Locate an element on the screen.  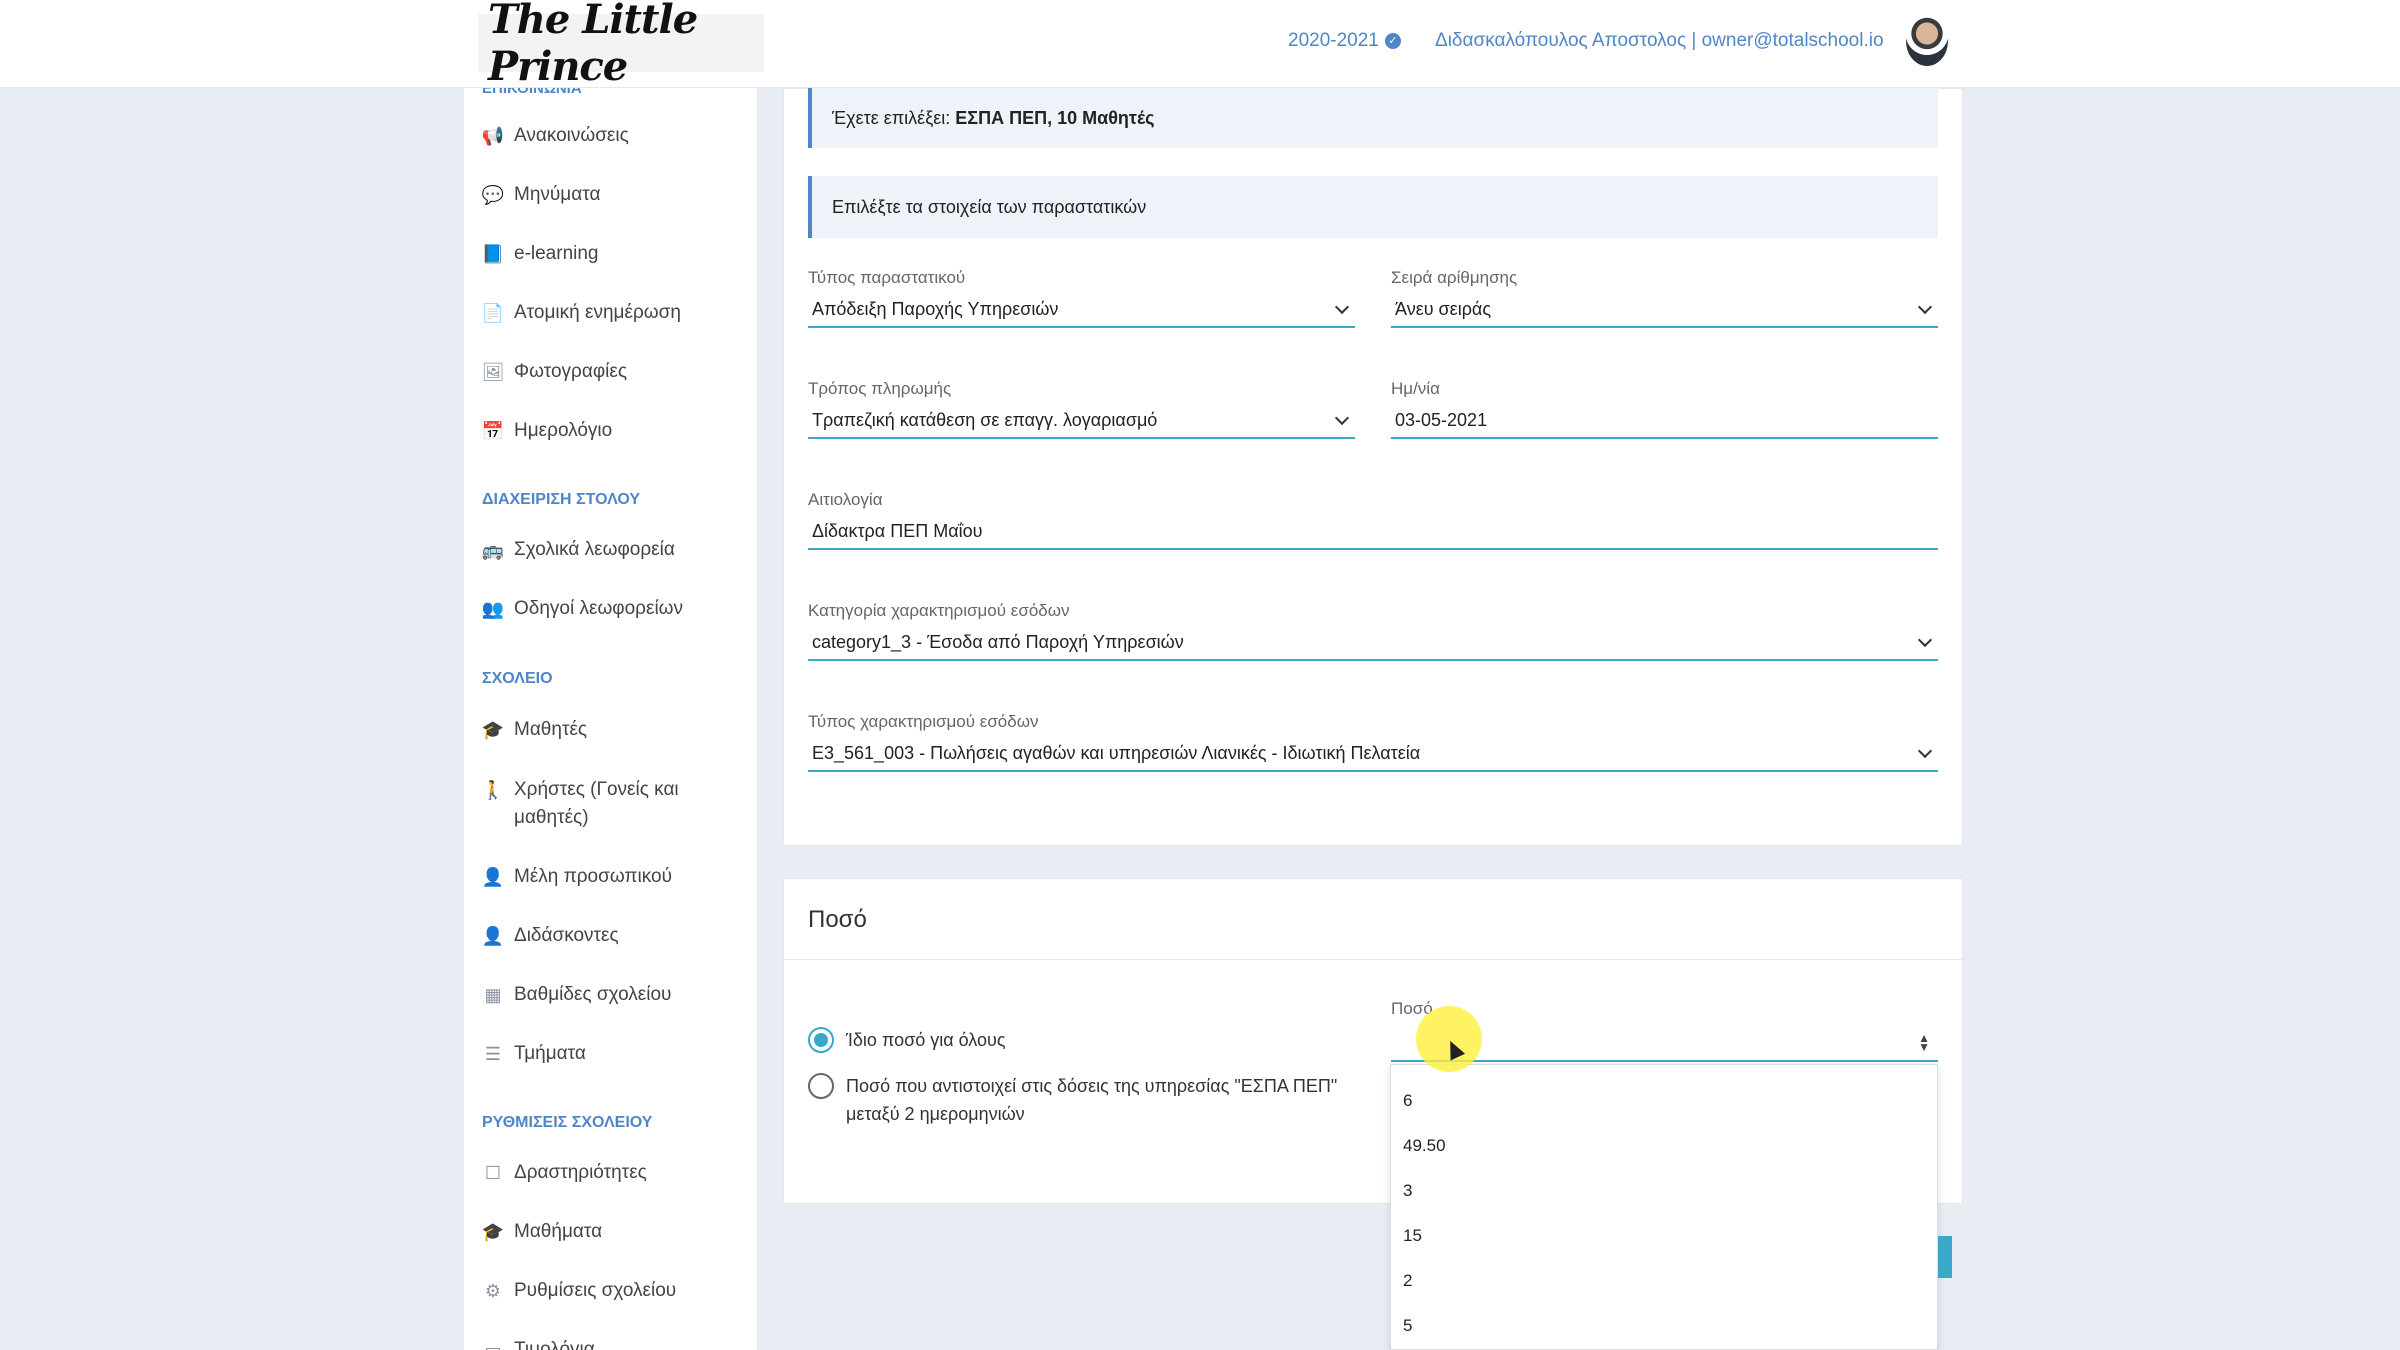
child-icon: 🚶 is located at coordinates (493, 790).